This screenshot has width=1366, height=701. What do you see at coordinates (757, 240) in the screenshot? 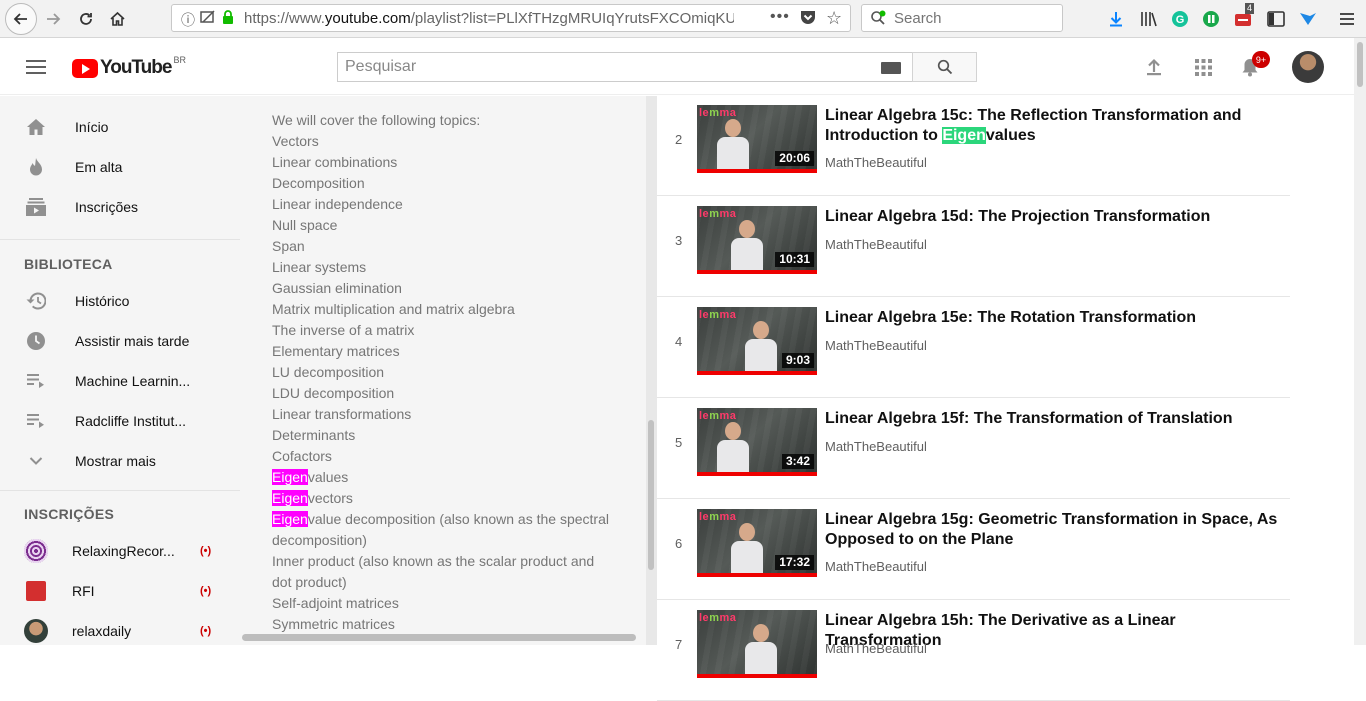
I see `video-thumbnail: lemma 10:31` at bounding box center [757, 240].